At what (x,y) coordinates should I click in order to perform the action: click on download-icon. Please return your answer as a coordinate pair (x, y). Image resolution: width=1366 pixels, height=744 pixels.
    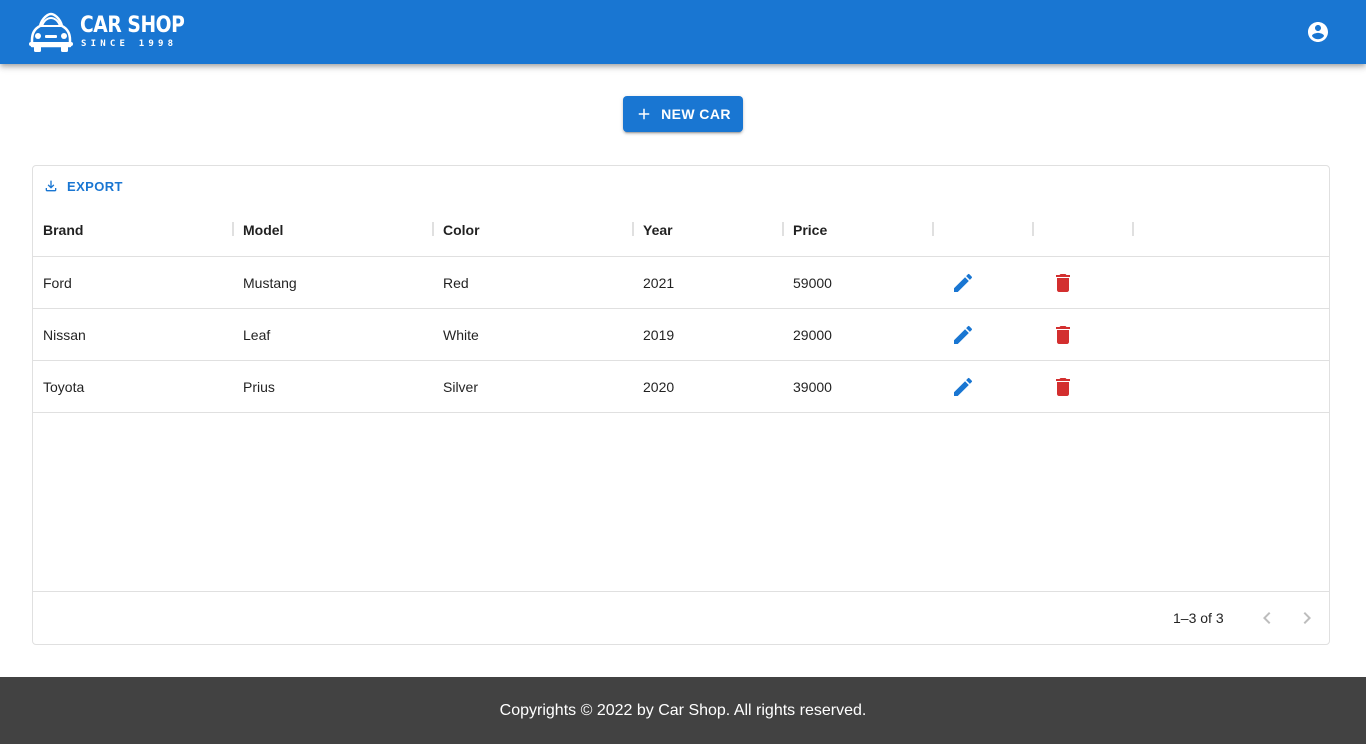
    Looking at the image, I should click on (51, 186).